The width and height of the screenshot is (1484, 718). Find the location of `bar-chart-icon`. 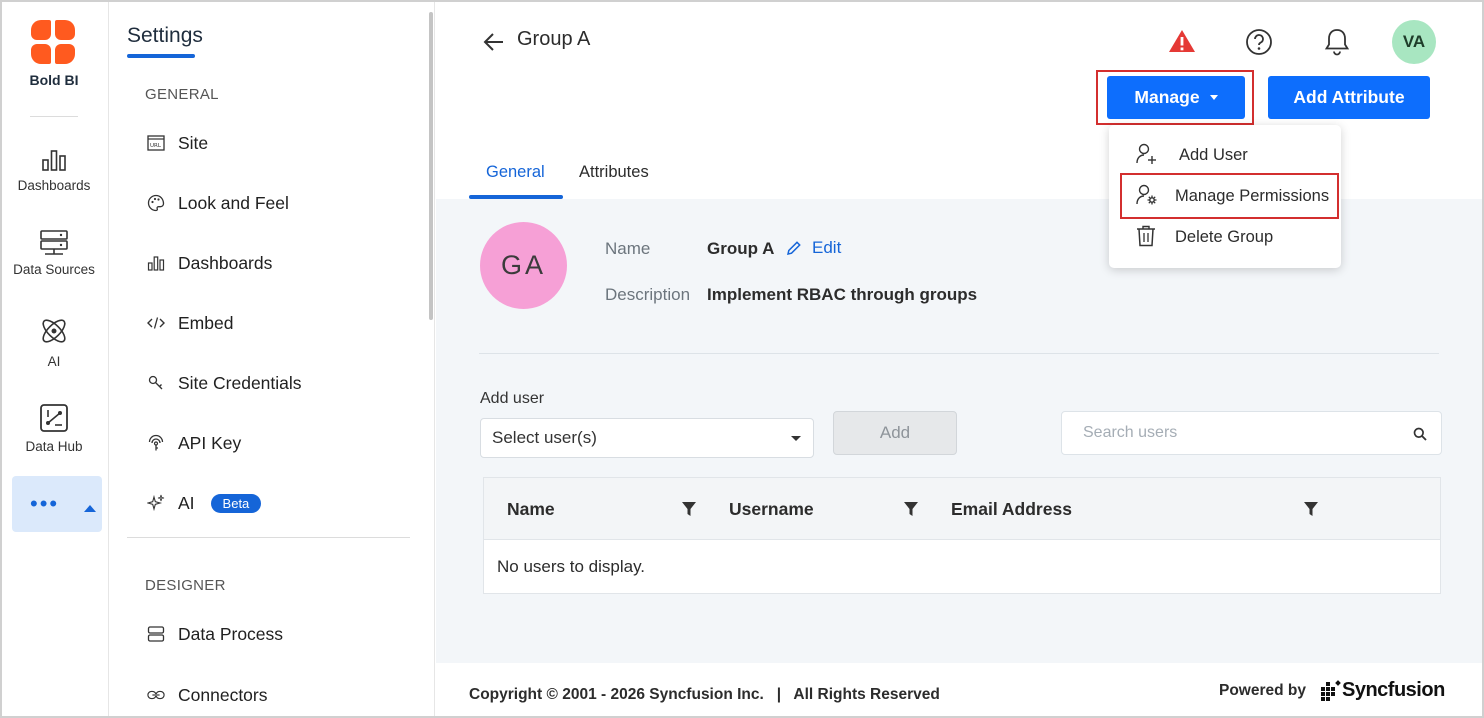

bar-chart-icon is located at coordinates (156, 263).